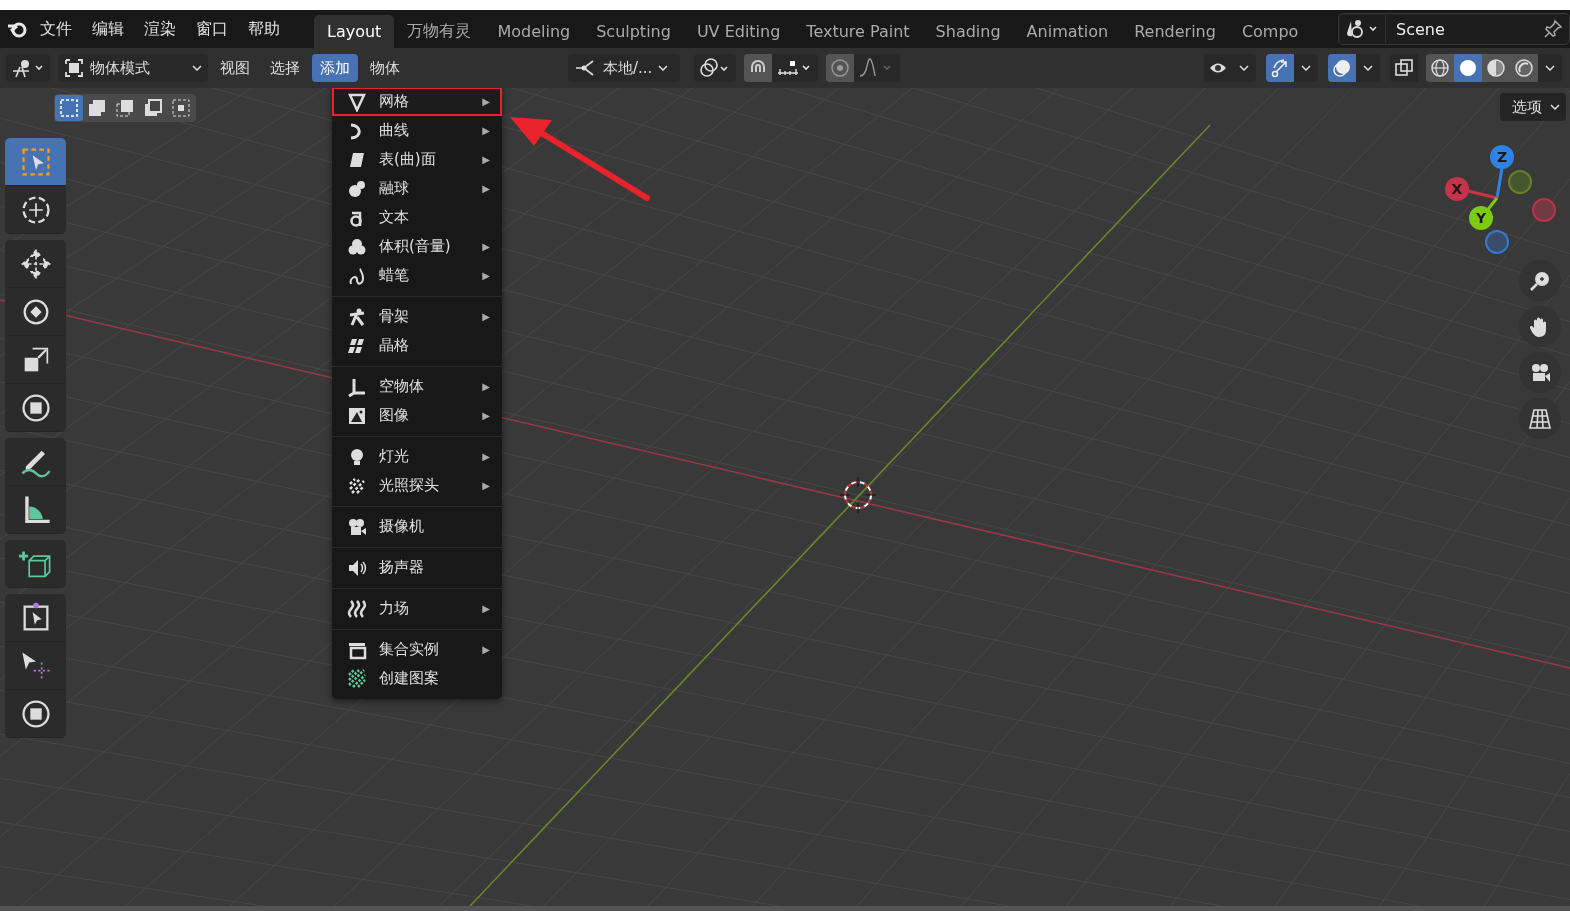  Describe the element at coordinates (417, 188) in the screenshot. I see `menu-item: 融球 ▶` at that location.